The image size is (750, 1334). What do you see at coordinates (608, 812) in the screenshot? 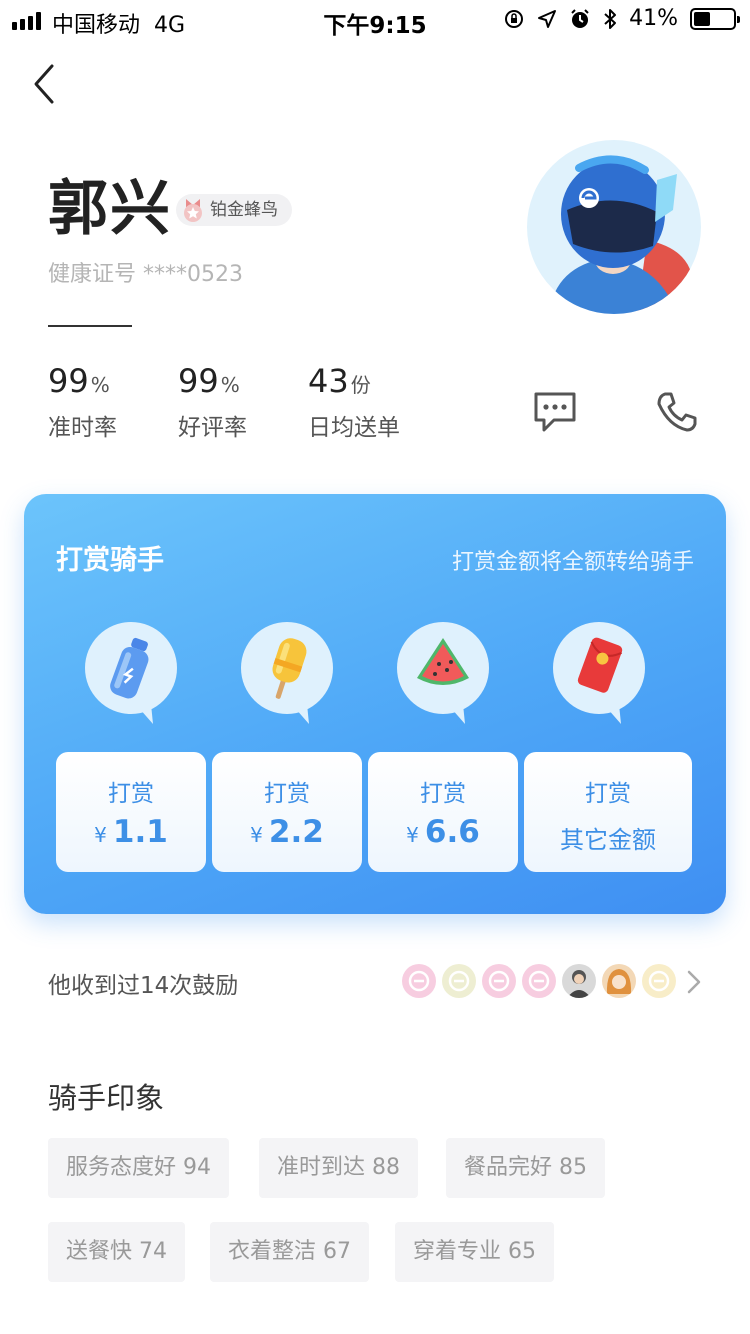
I see `tip-button-other: 打赏 其它金额` at bounding box center [608, 812].